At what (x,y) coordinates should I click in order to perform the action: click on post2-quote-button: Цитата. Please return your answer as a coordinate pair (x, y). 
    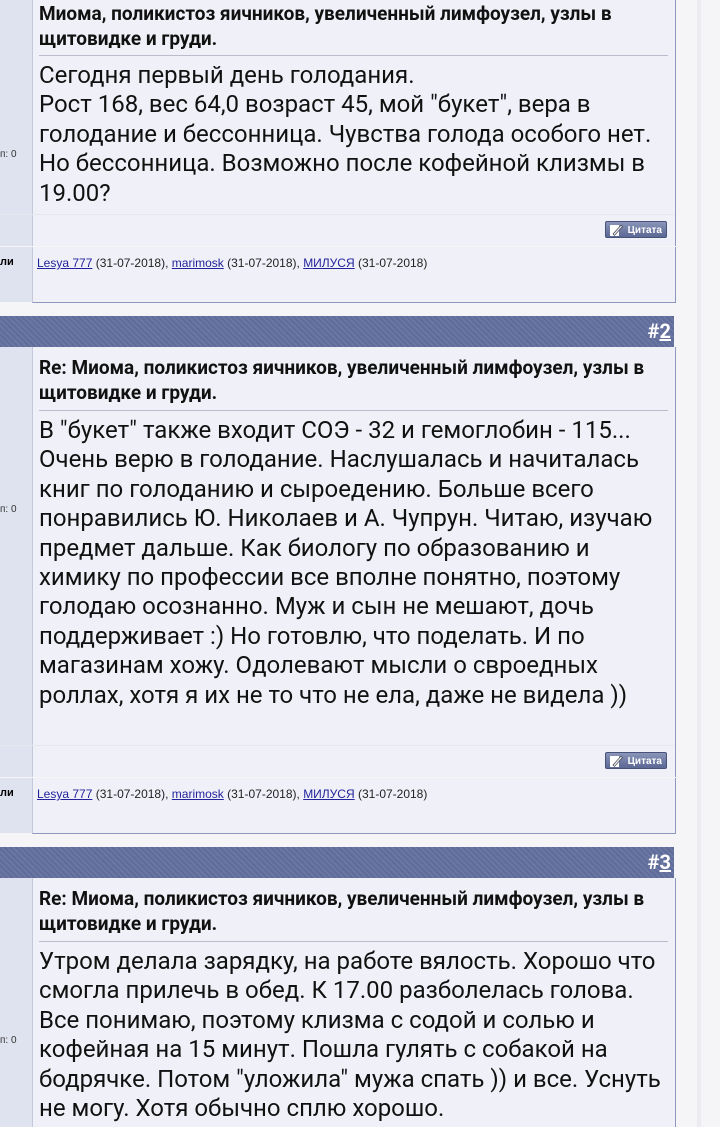
    Looking at the image, I should click on (636, 760).